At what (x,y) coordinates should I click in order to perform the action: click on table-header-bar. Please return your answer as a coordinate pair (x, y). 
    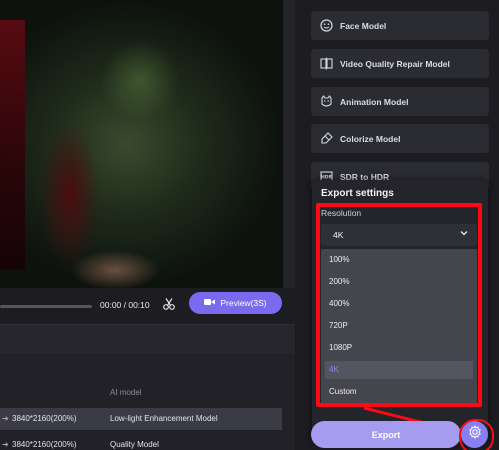
    Looking at the image, I should click on (147, 339).